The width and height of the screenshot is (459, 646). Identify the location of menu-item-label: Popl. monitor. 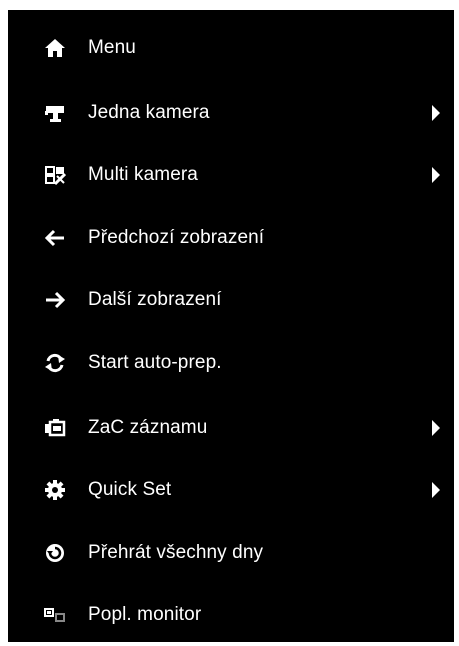
(145, 614).